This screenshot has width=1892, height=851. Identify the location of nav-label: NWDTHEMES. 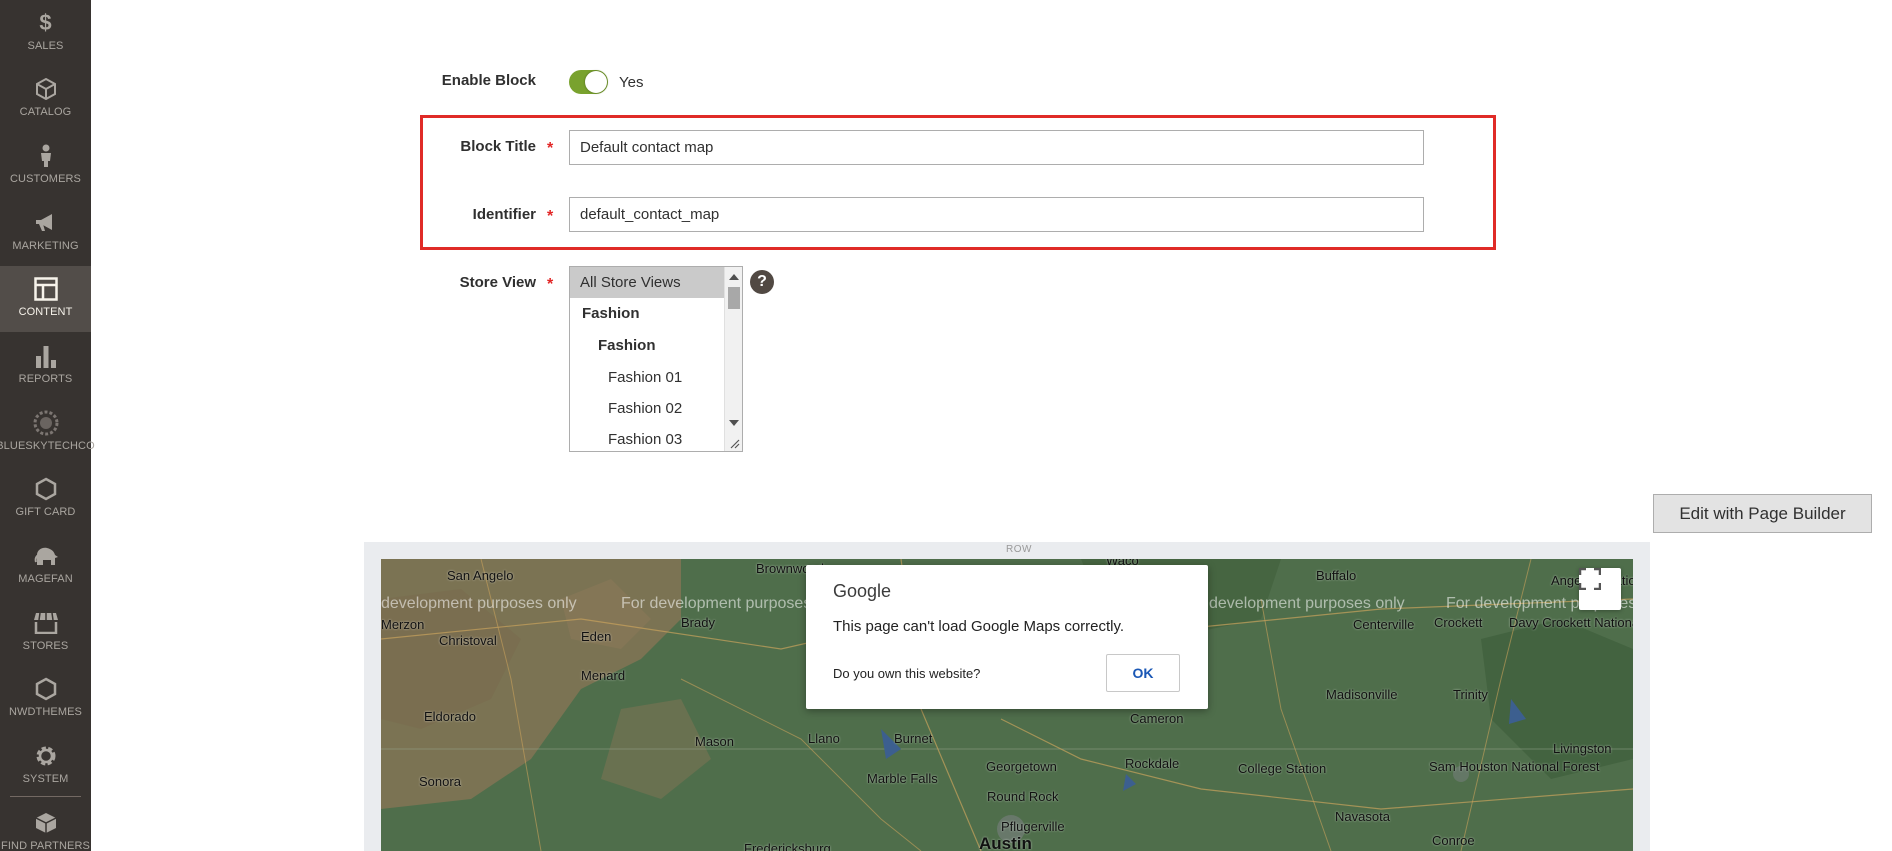
(45, 712).